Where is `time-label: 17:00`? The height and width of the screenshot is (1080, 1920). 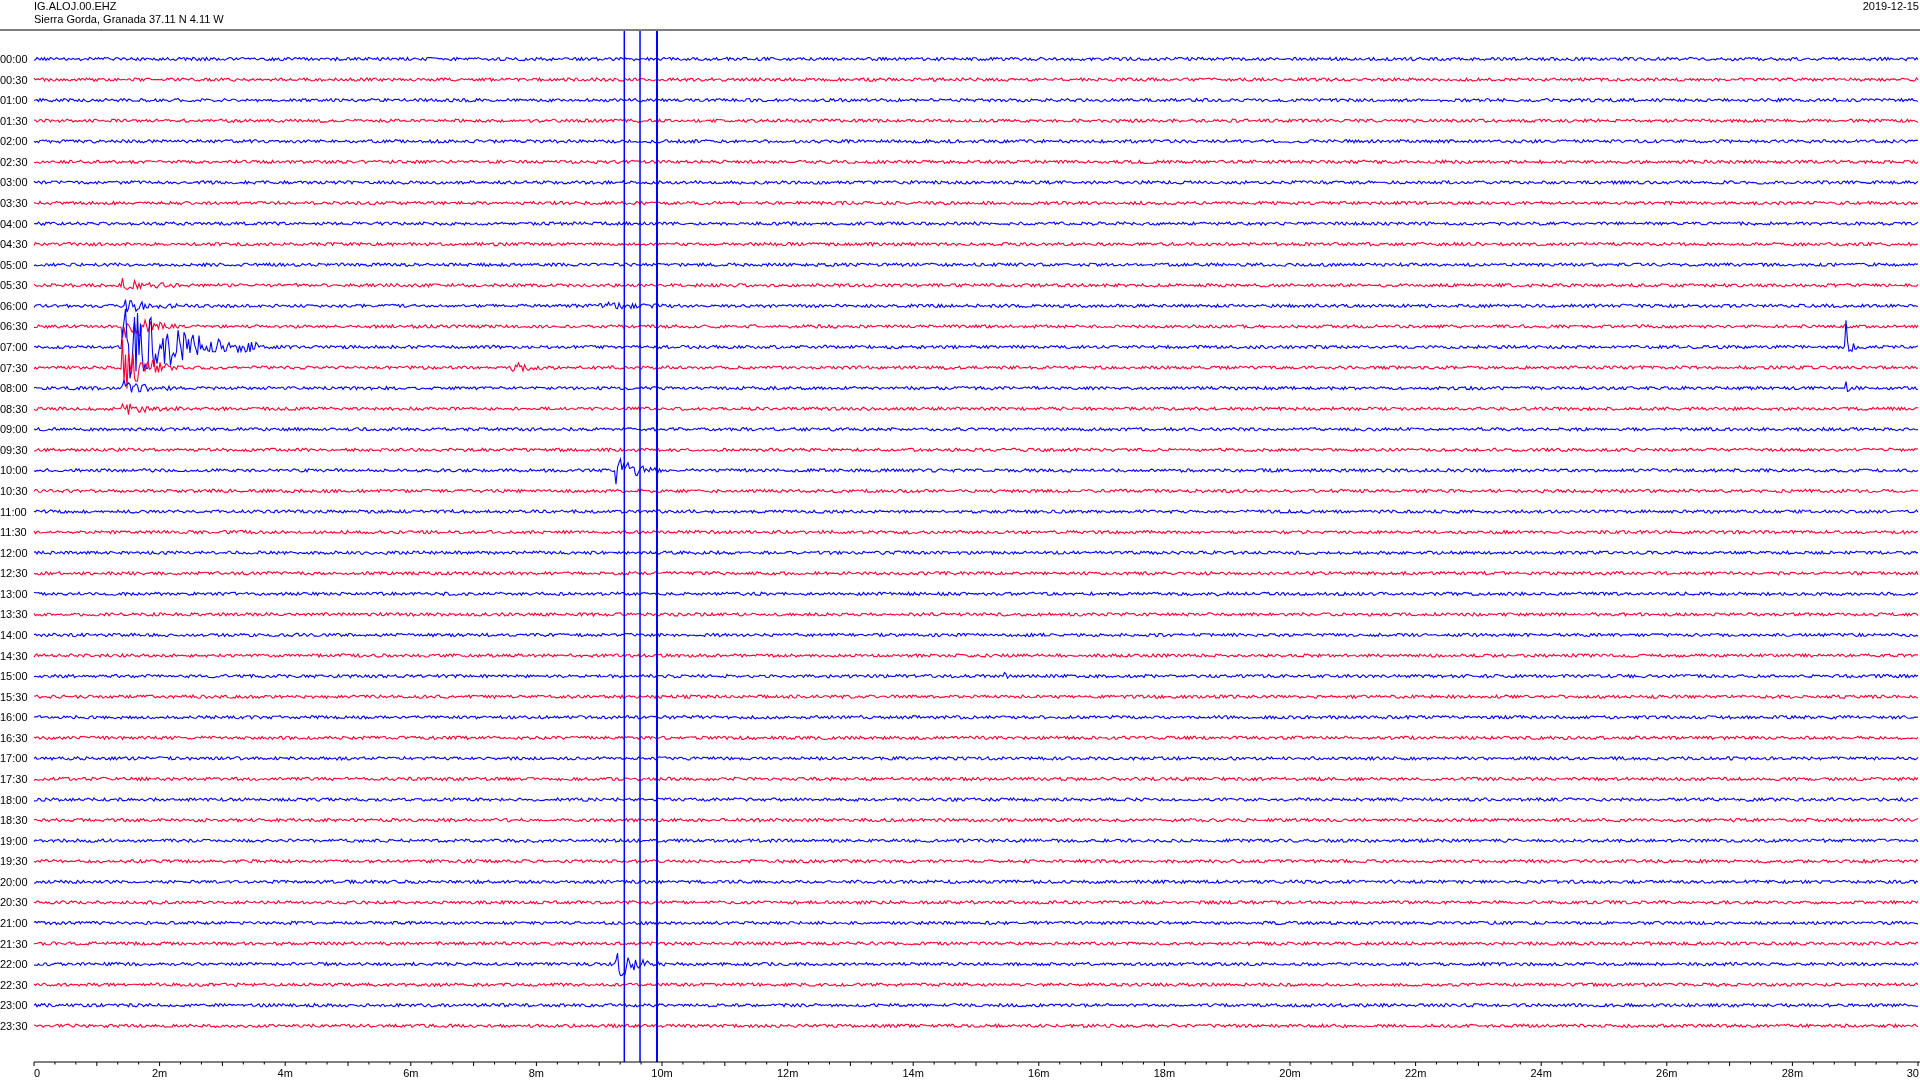
time-label: 17:00 is located at coordinates (14, 758).